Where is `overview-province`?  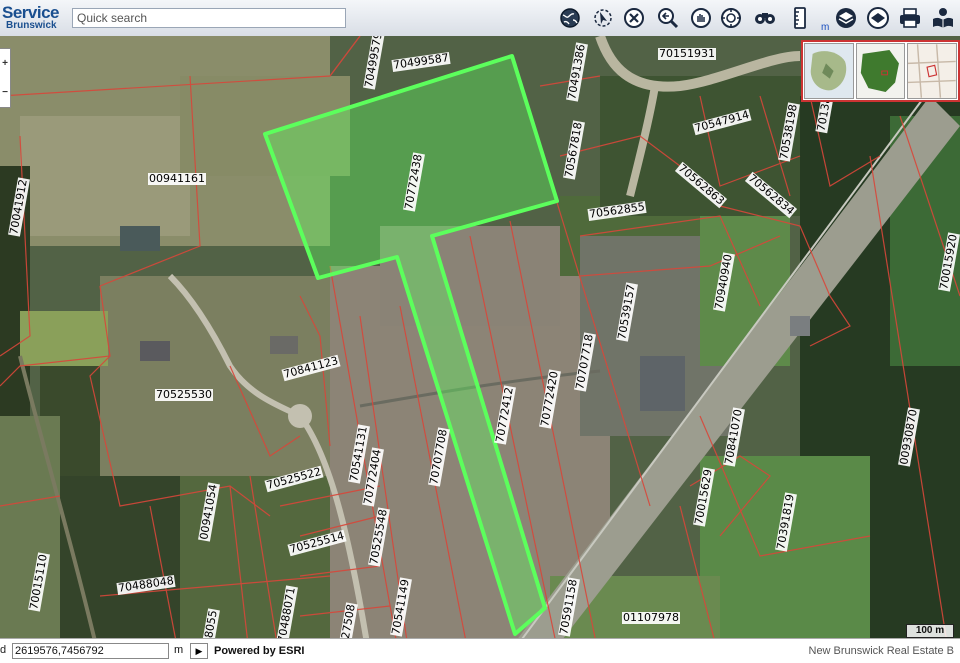 overview-province is located at coordinates (880, 71).